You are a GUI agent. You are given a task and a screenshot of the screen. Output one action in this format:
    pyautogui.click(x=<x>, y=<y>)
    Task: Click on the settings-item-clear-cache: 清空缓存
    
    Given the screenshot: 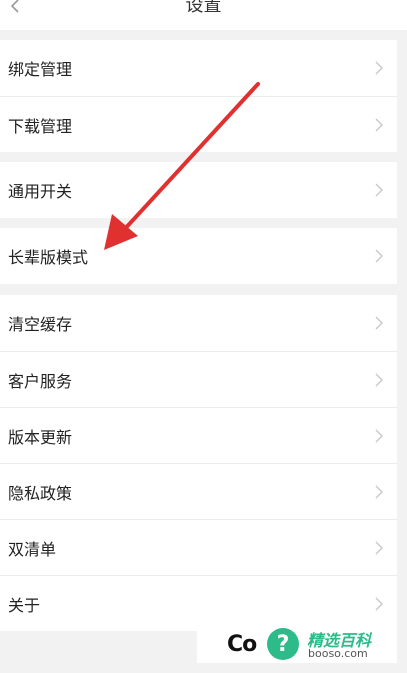 What is the action you would take?
    pyautogui.click(x=198, y=323)
    